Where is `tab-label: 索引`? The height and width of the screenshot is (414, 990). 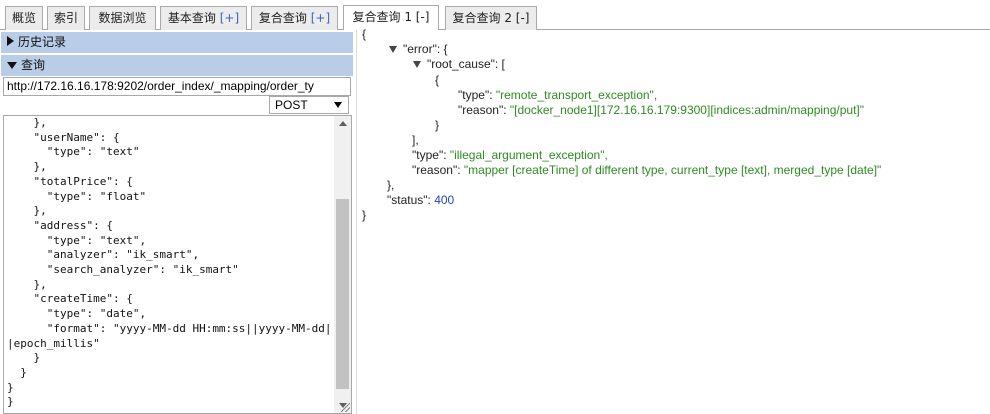
tab-label: 索引 is located at coordinates (65, 18).